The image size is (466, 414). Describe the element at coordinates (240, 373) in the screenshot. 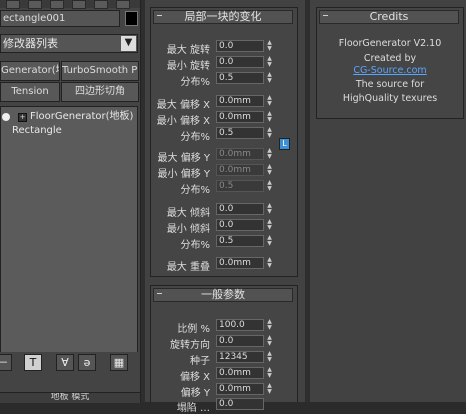

I see `offset-x-spinner: 0.0mm` at that location.